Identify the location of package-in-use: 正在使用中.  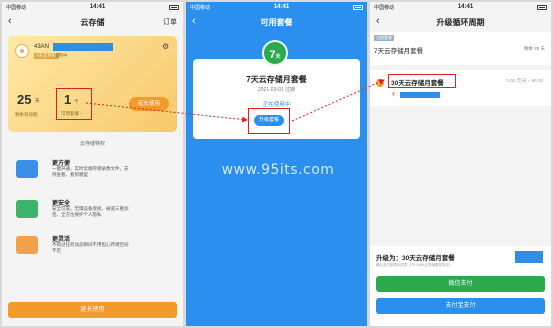
(276, 105).